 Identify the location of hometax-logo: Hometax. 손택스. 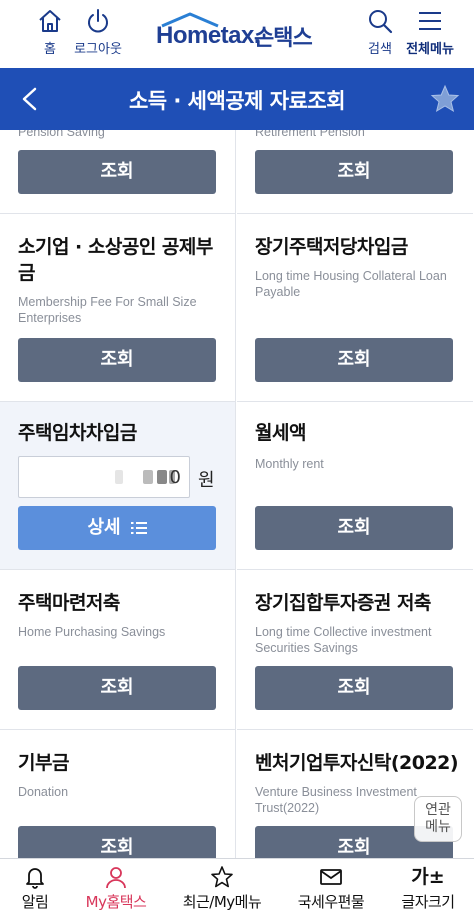
(240, 34).